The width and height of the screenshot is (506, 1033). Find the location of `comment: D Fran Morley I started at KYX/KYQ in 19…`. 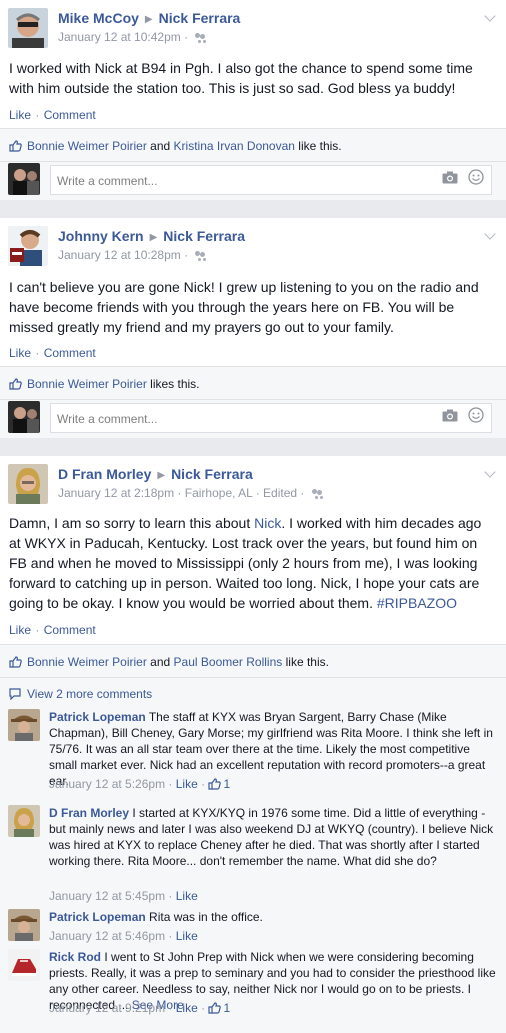

comment: D Fran Morley I started at KYX/KYQ in 19… is located at coordinates (252, 854).